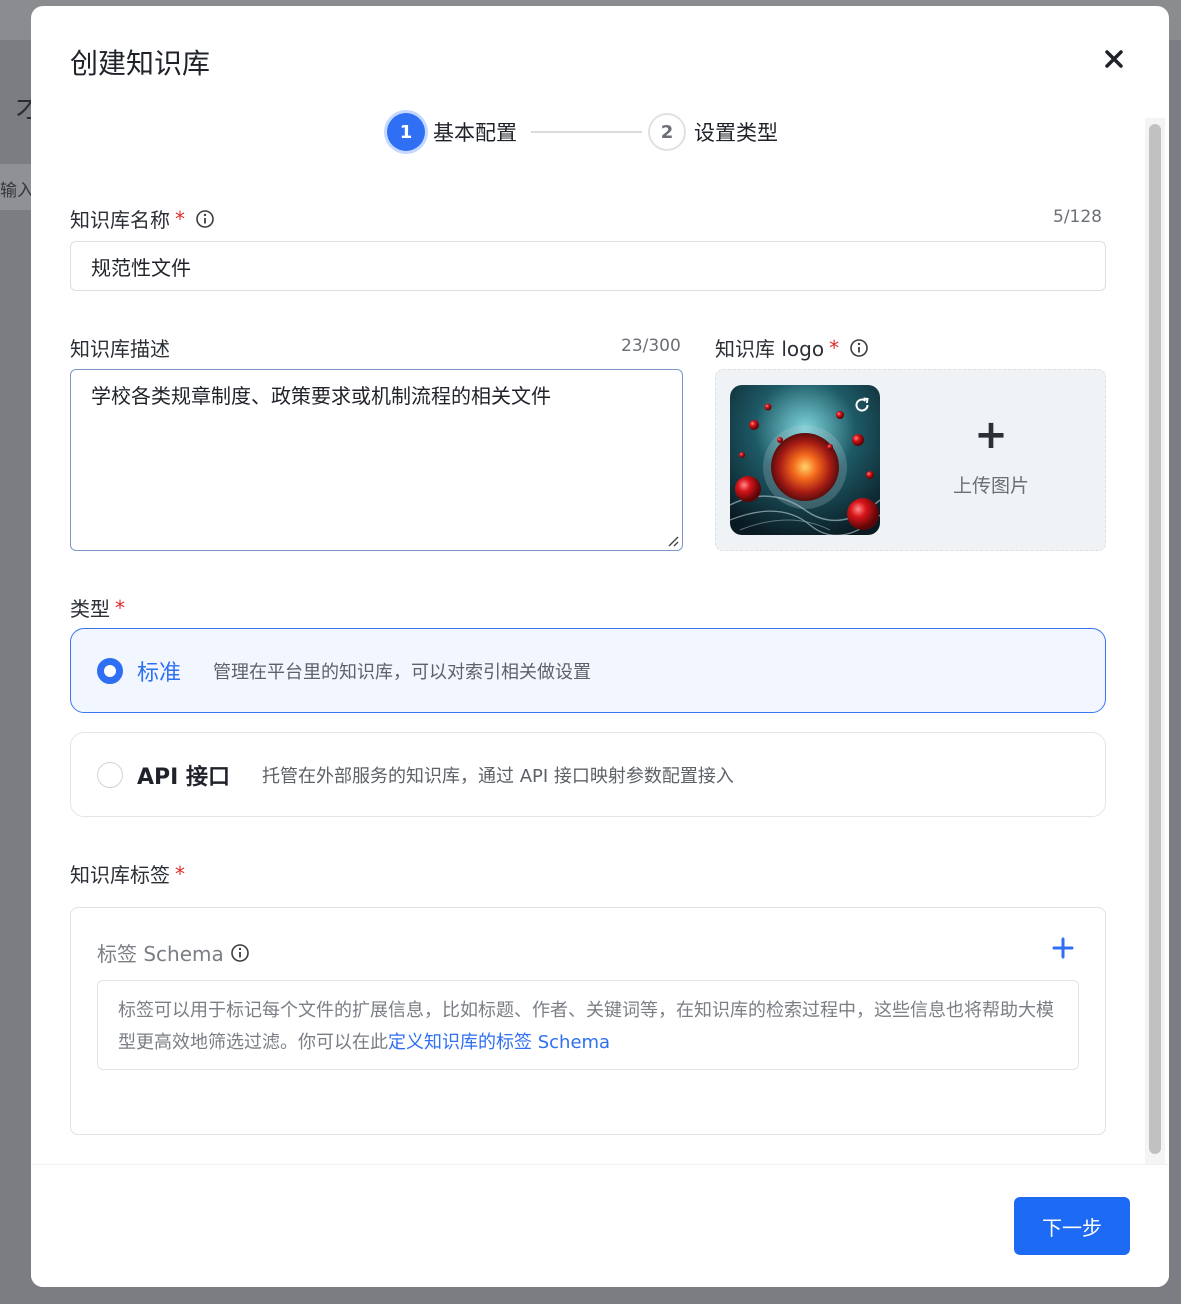  What do you see at coordinates (588, 266) in the screenshot?
I see `name-input: 规范性文件` at bounding box center [588, 266].